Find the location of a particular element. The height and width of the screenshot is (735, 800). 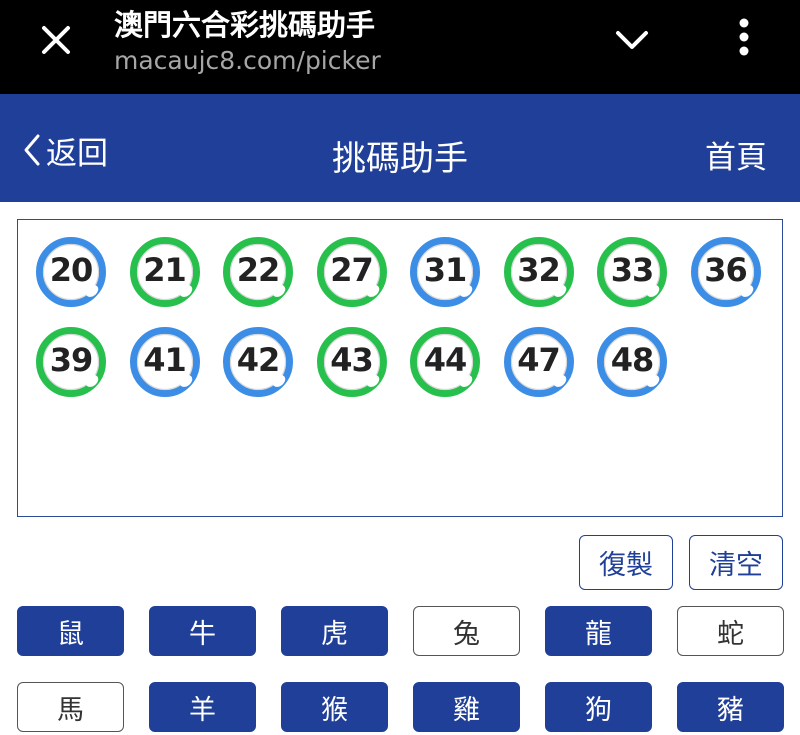

zodiac-button: 鼠 is located at coordinates (70, 631).